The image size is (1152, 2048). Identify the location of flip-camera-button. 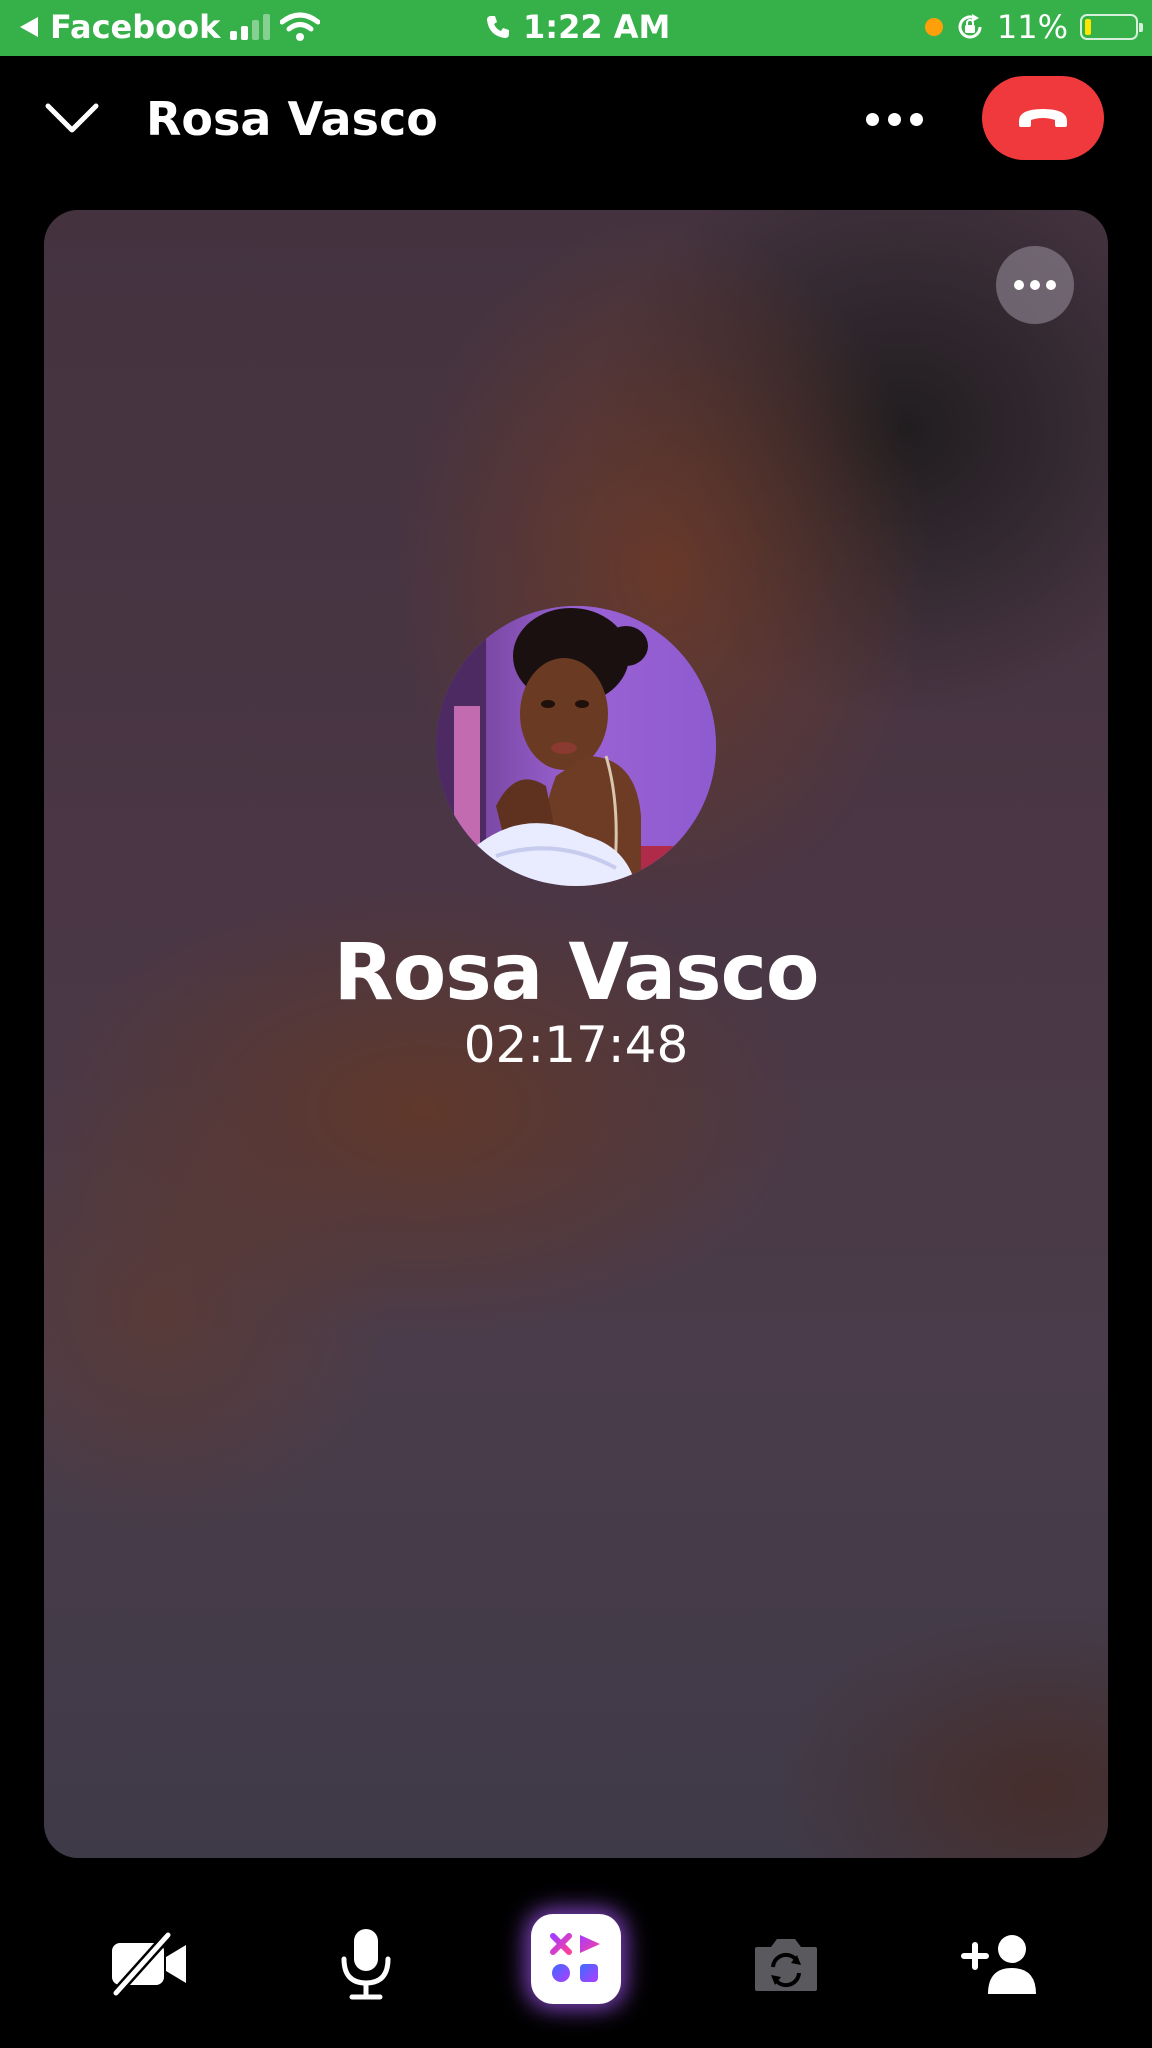
(786, 1964).